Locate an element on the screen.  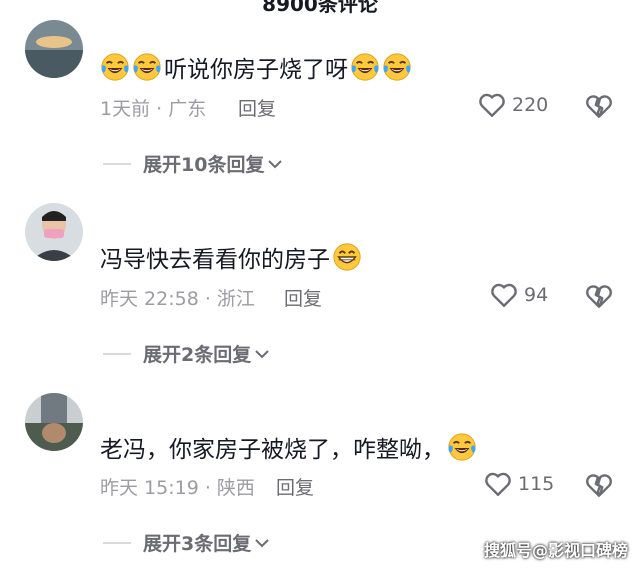
expand-replies-button: 展开3条回复 is located at coordinates (186, 542).